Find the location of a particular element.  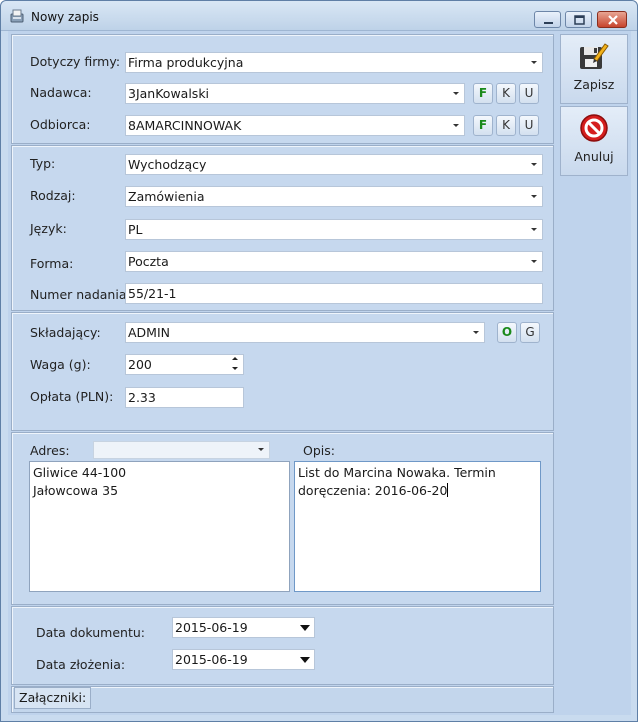

skladajacy-g-button: G is located at coordinates (530, 332).